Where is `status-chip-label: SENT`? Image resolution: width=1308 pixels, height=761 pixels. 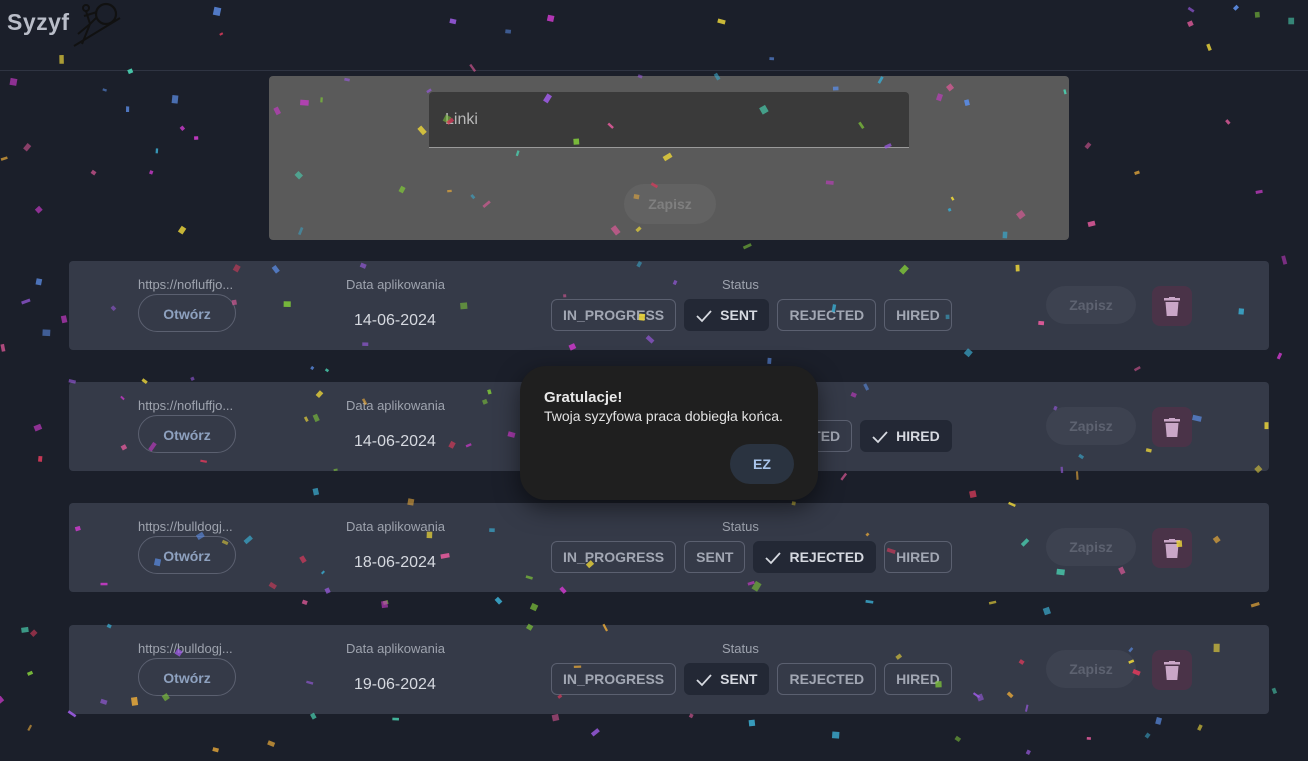
status-chip-label: SENT is located at coordinates (739, 679).